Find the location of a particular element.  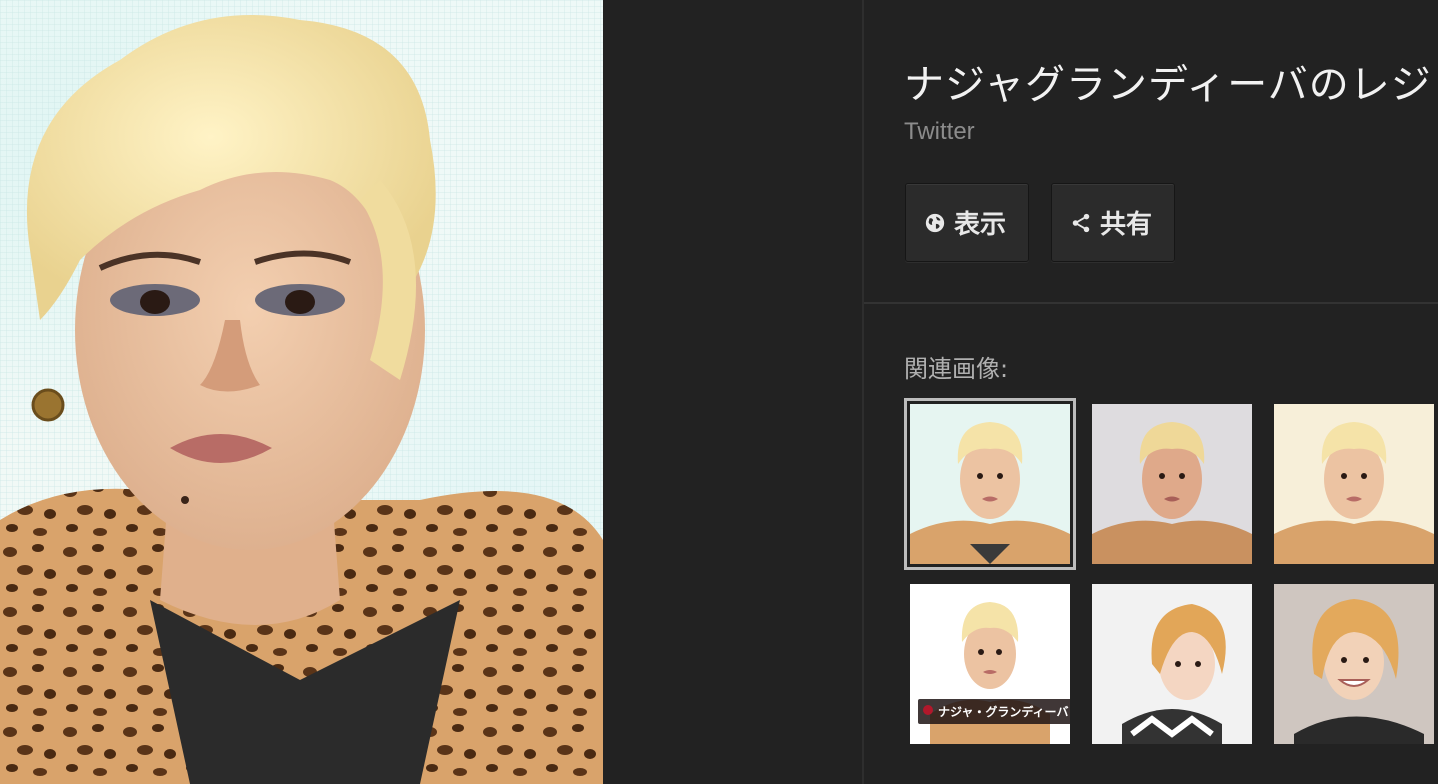

view-button: 表示 is located at coordinates (967, 222).